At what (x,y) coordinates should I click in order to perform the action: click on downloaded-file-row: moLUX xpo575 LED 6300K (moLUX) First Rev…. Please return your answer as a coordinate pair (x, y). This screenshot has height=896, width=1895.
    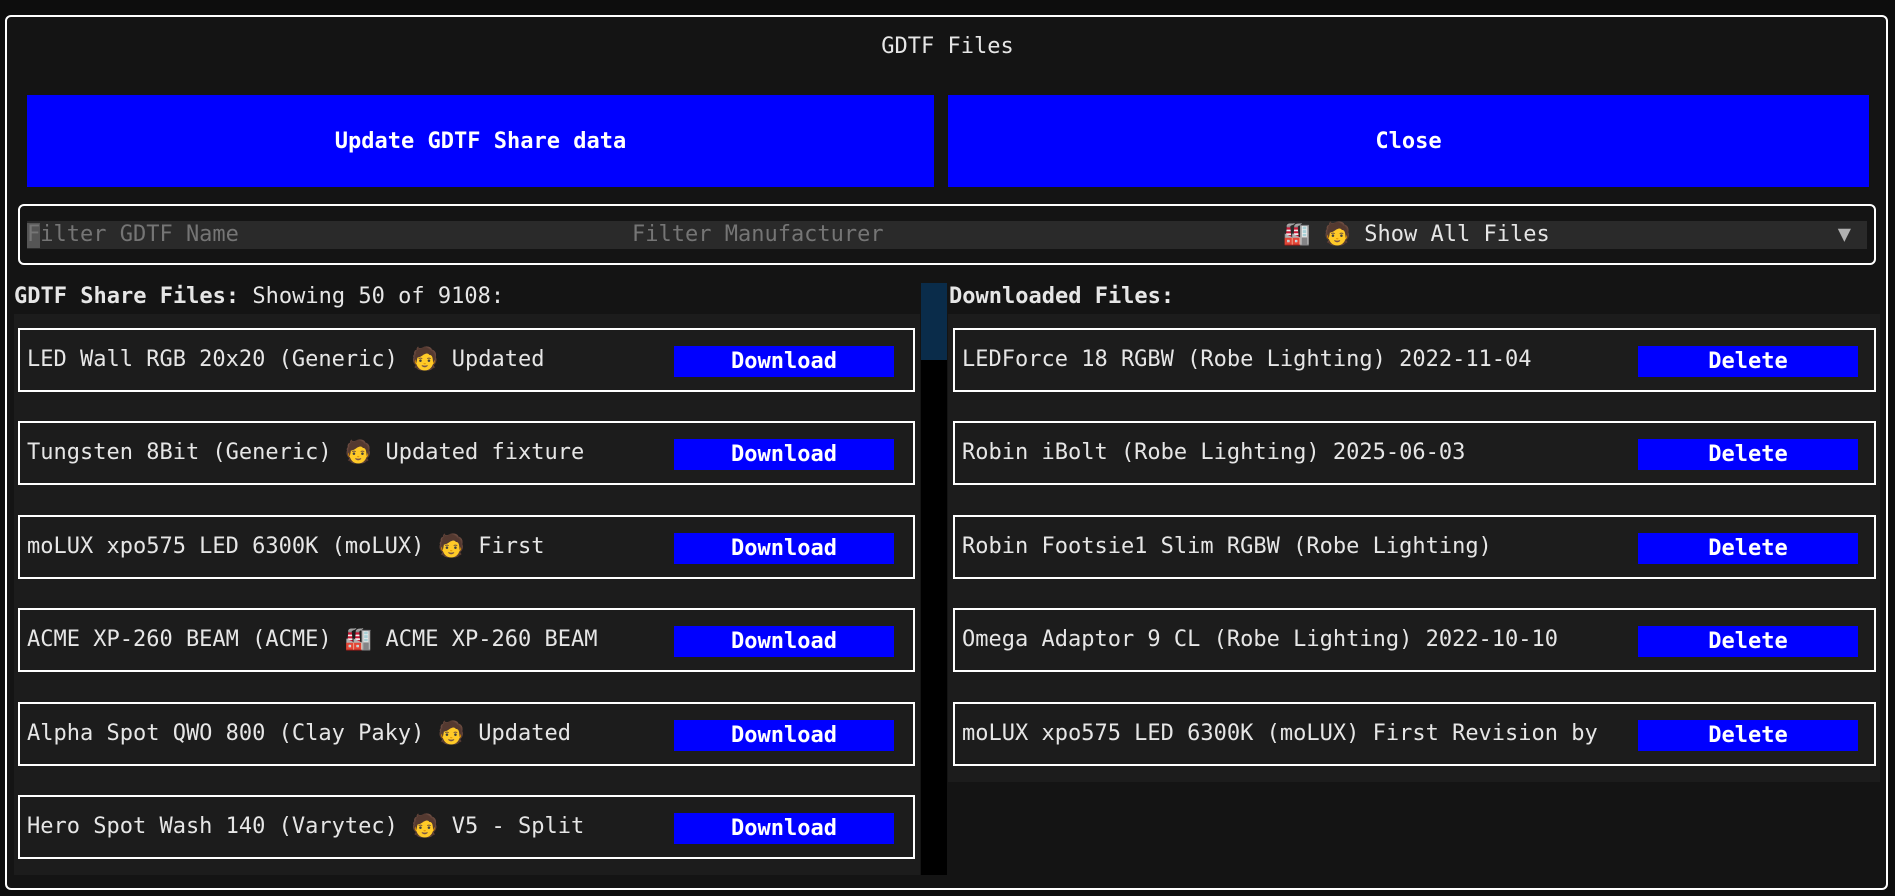
    Looking at the image, I should click on (1414, 734).